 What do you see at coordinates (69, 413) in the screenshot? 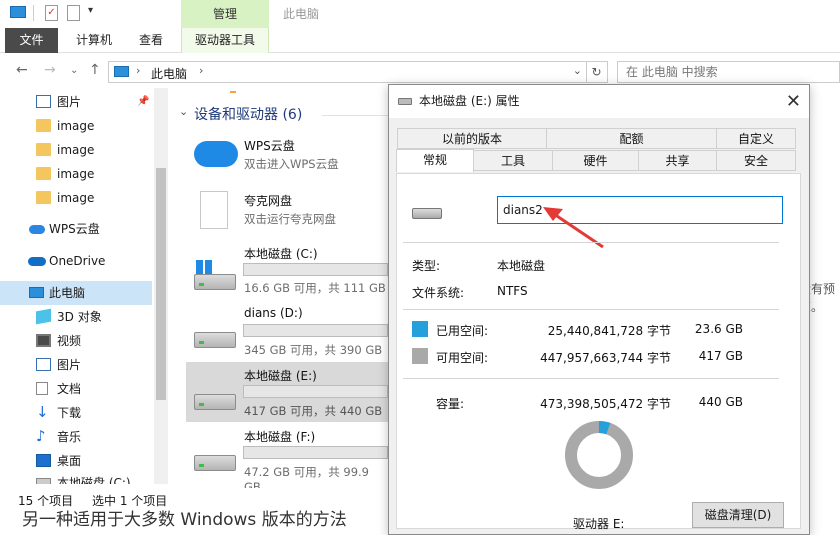
I see `sidebar-item-label: 下载` at bounding box center [69, 413].